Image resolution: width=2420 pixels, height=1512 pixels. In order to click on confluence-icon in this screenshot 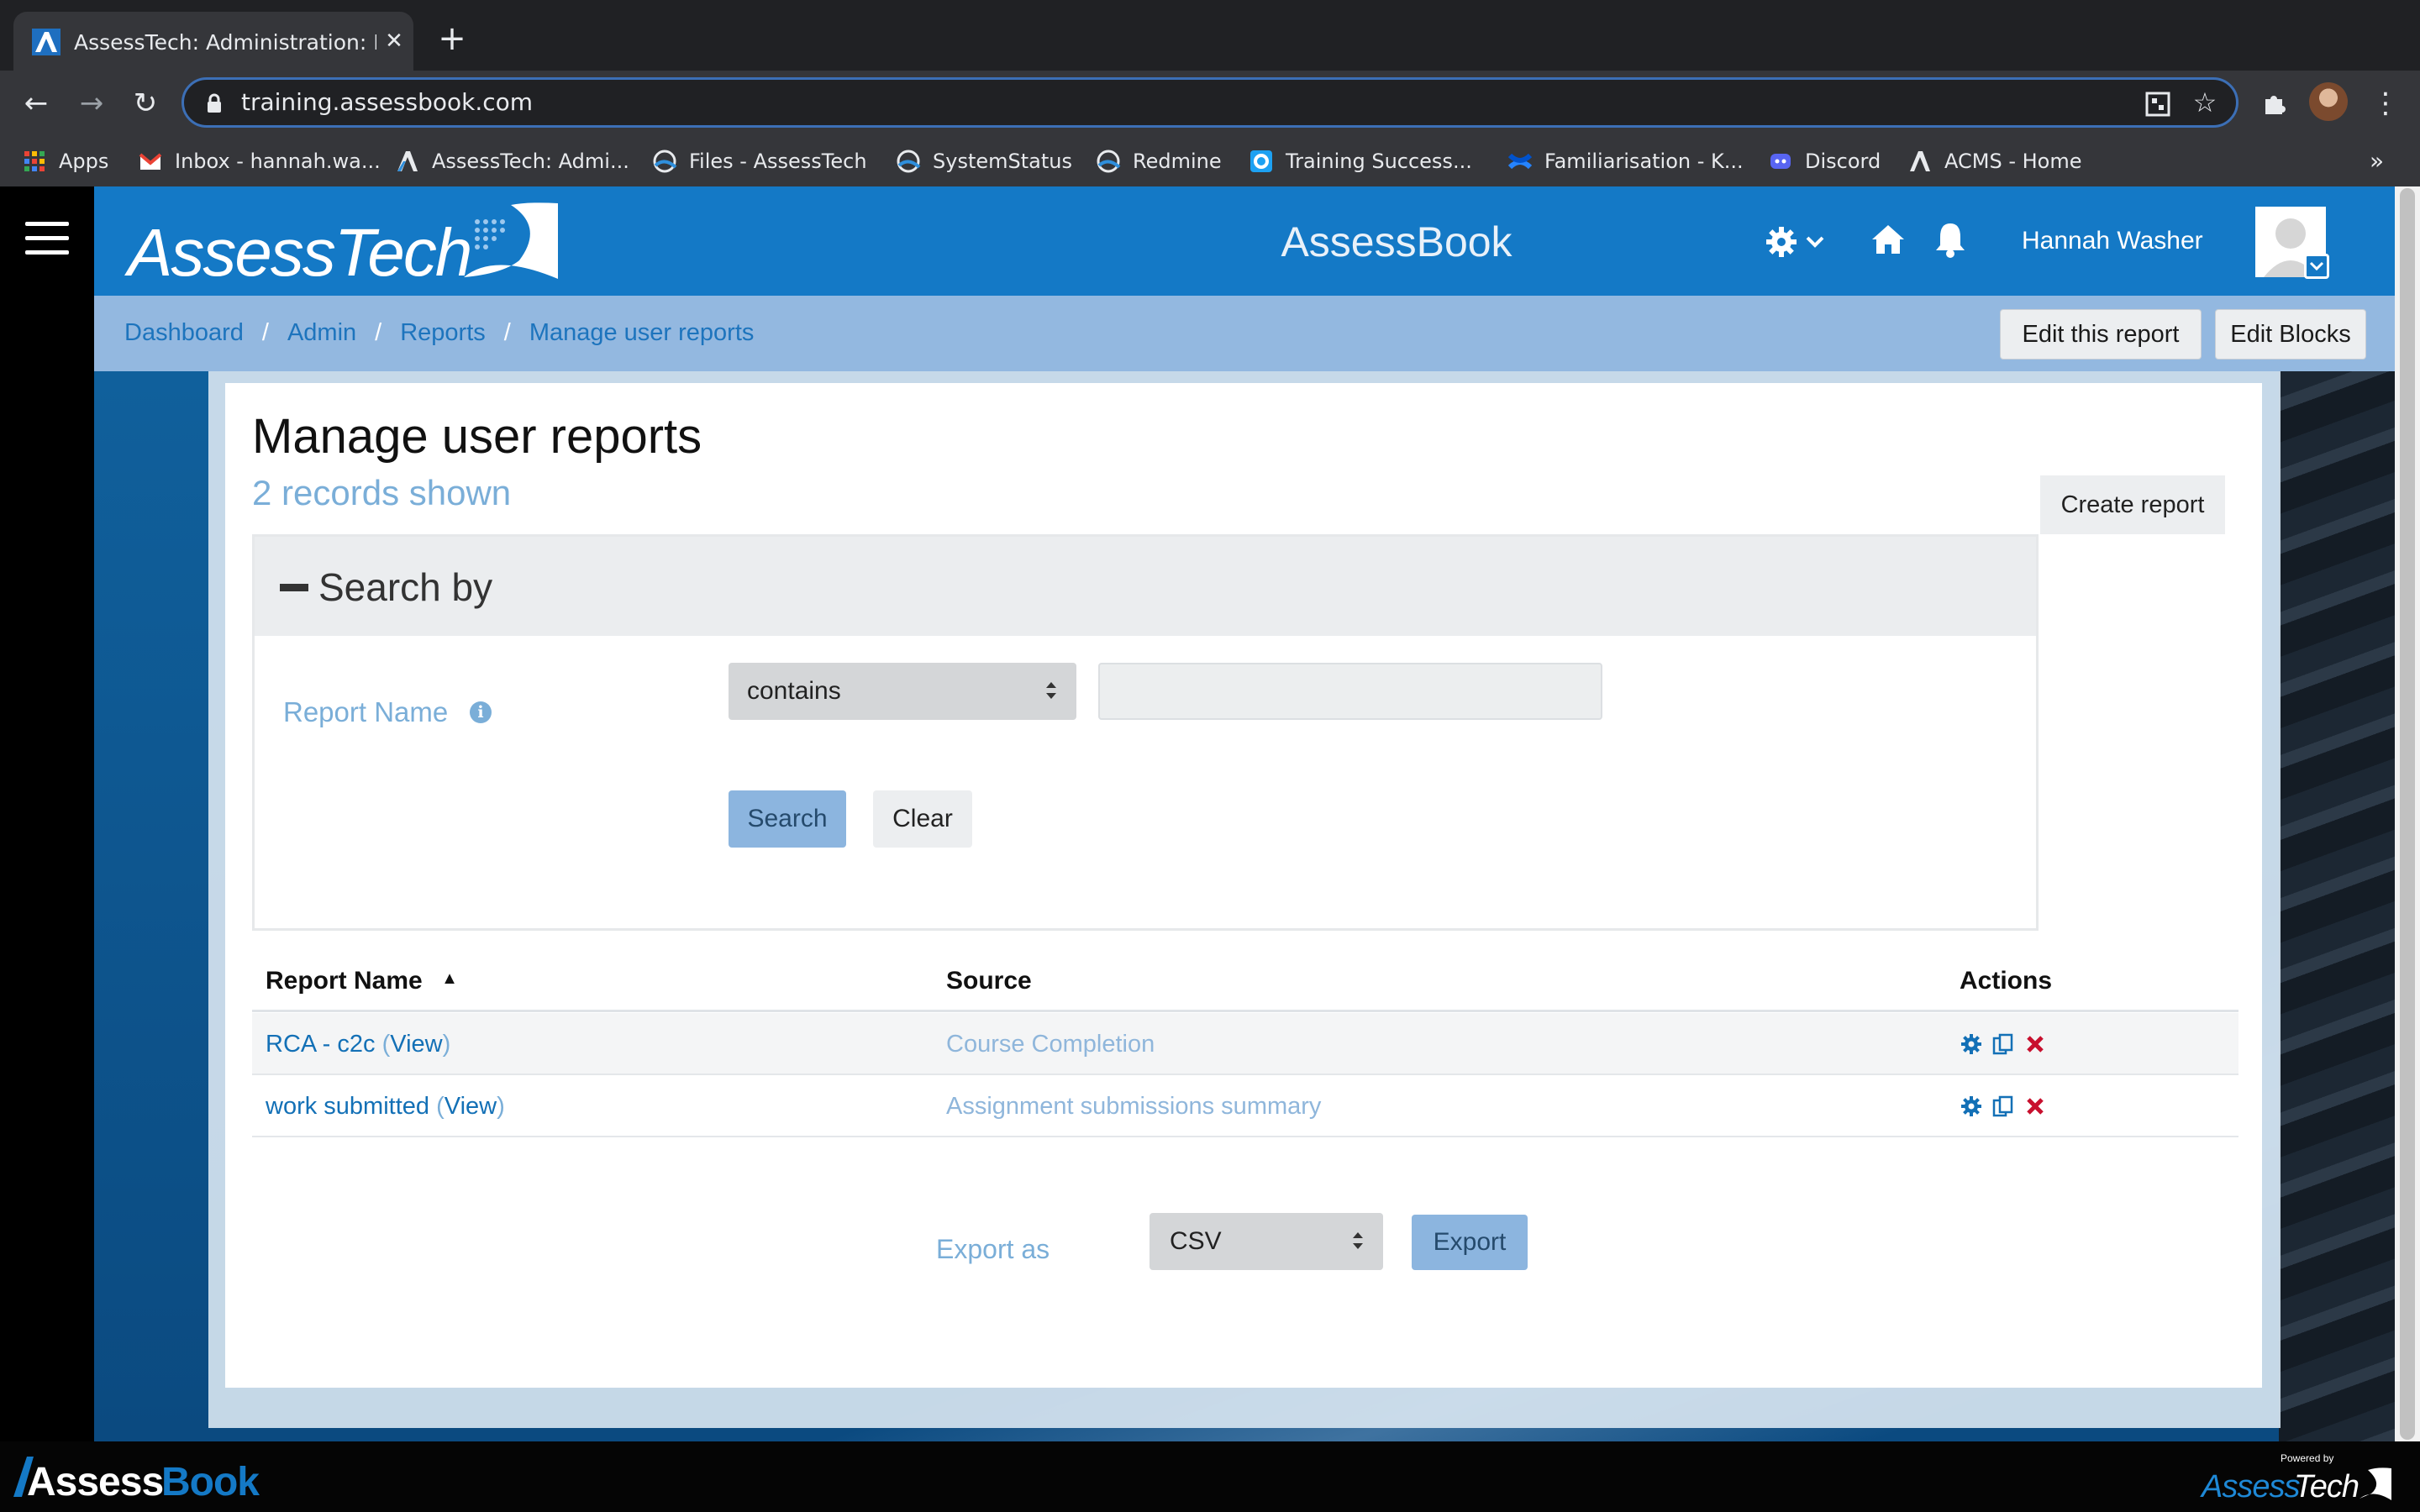, I will do `click(1520, 161)`.